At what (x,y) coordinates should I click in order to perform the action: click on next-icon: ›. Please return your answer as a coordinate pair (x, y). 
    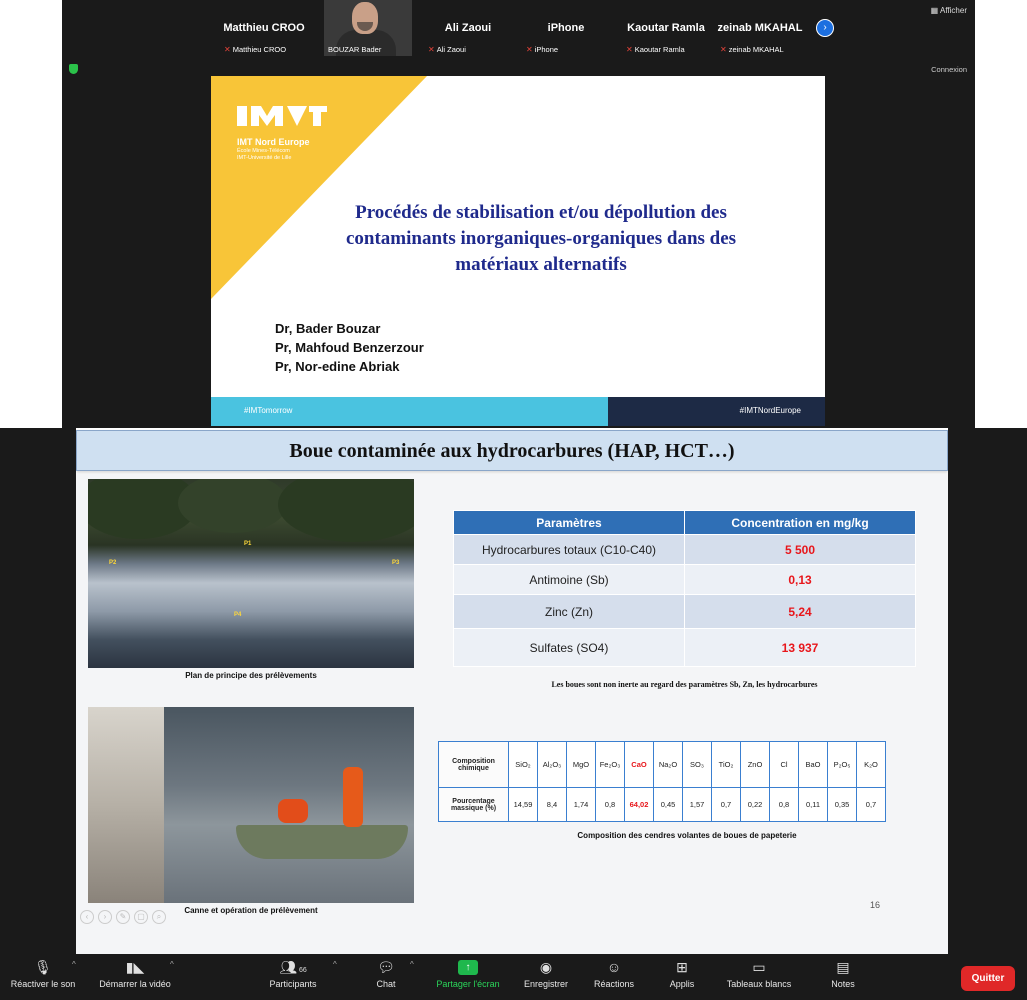
    Looking at the image, I should click on (105, 917).